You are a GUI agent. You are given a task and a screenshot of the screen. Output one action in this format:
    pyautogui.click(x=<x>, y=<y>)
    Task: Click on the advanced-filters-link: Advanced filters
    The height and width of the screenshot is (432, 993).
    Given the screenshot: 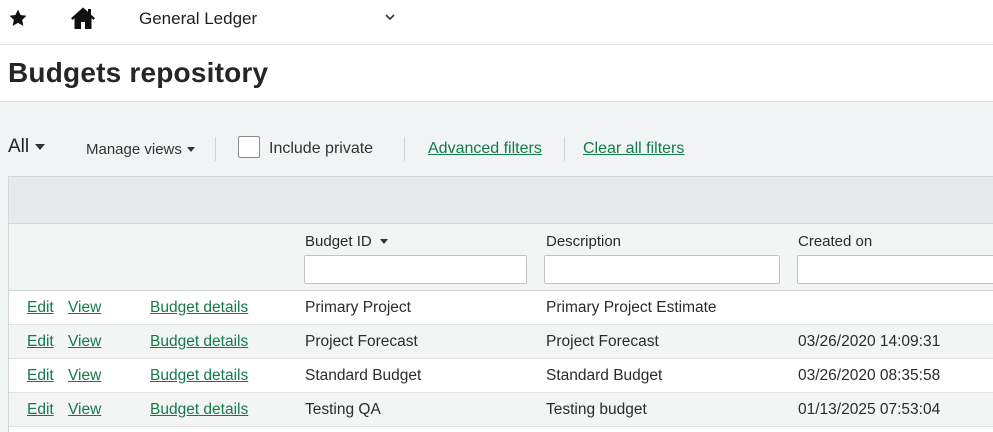 What is the action you would take?
    pyautogui.click(x=485, y=149)
    